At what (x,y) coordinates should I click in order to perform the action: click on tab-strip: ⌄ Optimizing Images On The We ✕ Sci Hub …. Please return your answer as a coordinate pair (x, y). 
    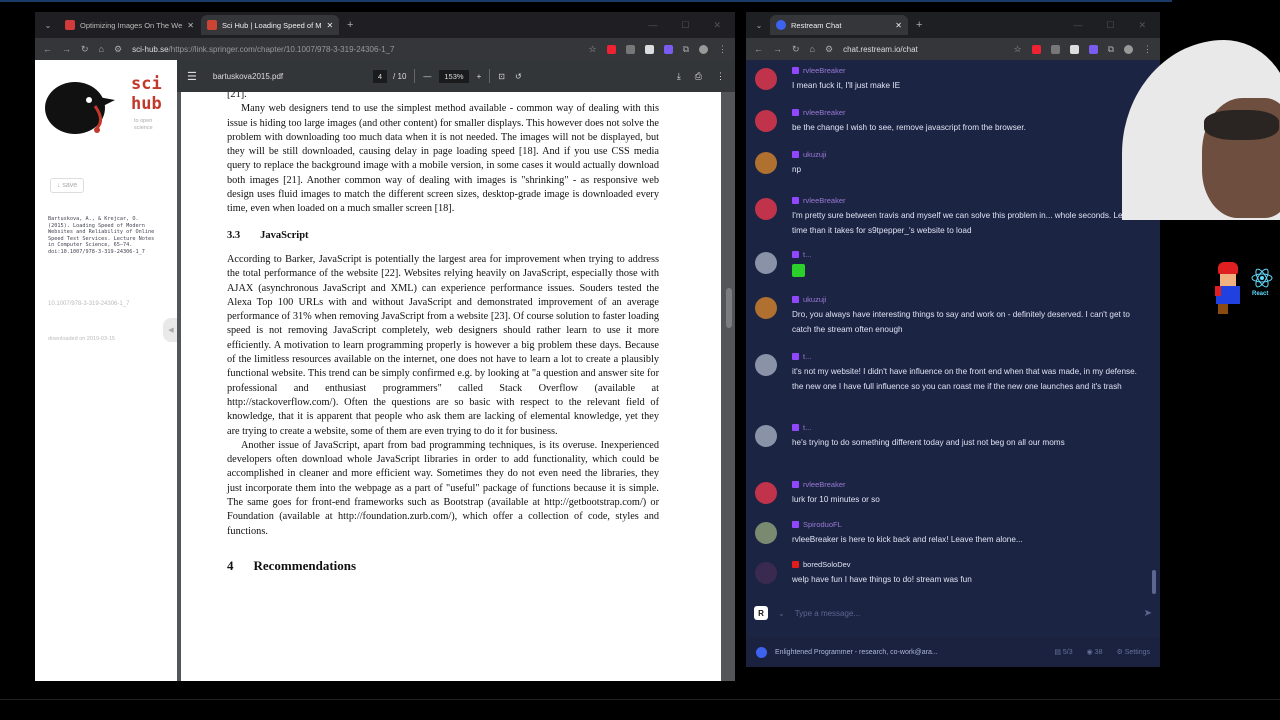
    Looking at the image, I should click on (385, 25).